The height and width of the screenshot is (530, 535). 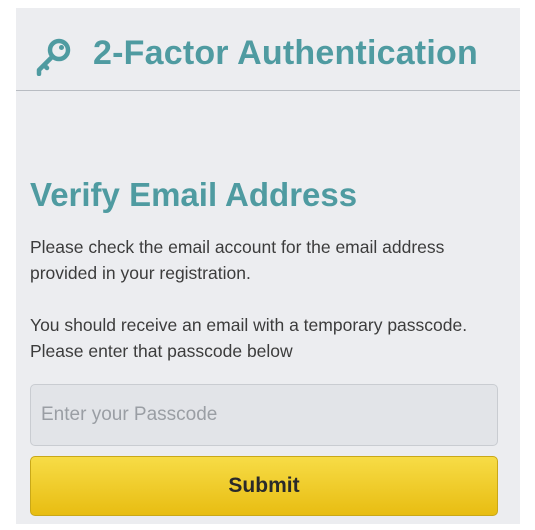 I want to click on passcode-input, so click(x=264, y=415).